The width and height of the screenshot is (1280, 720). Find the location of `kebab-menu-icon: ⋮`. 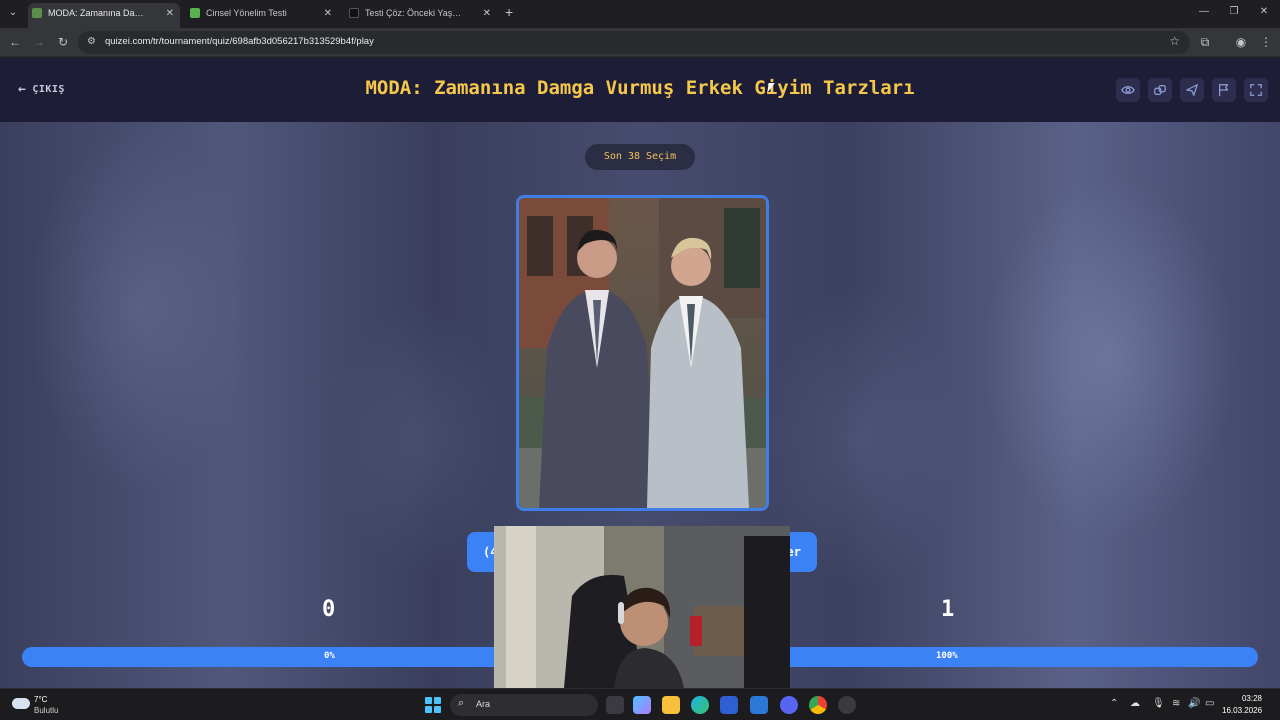

kebab-menu-icon: ⋮ is located at coordinates (1266, 42).